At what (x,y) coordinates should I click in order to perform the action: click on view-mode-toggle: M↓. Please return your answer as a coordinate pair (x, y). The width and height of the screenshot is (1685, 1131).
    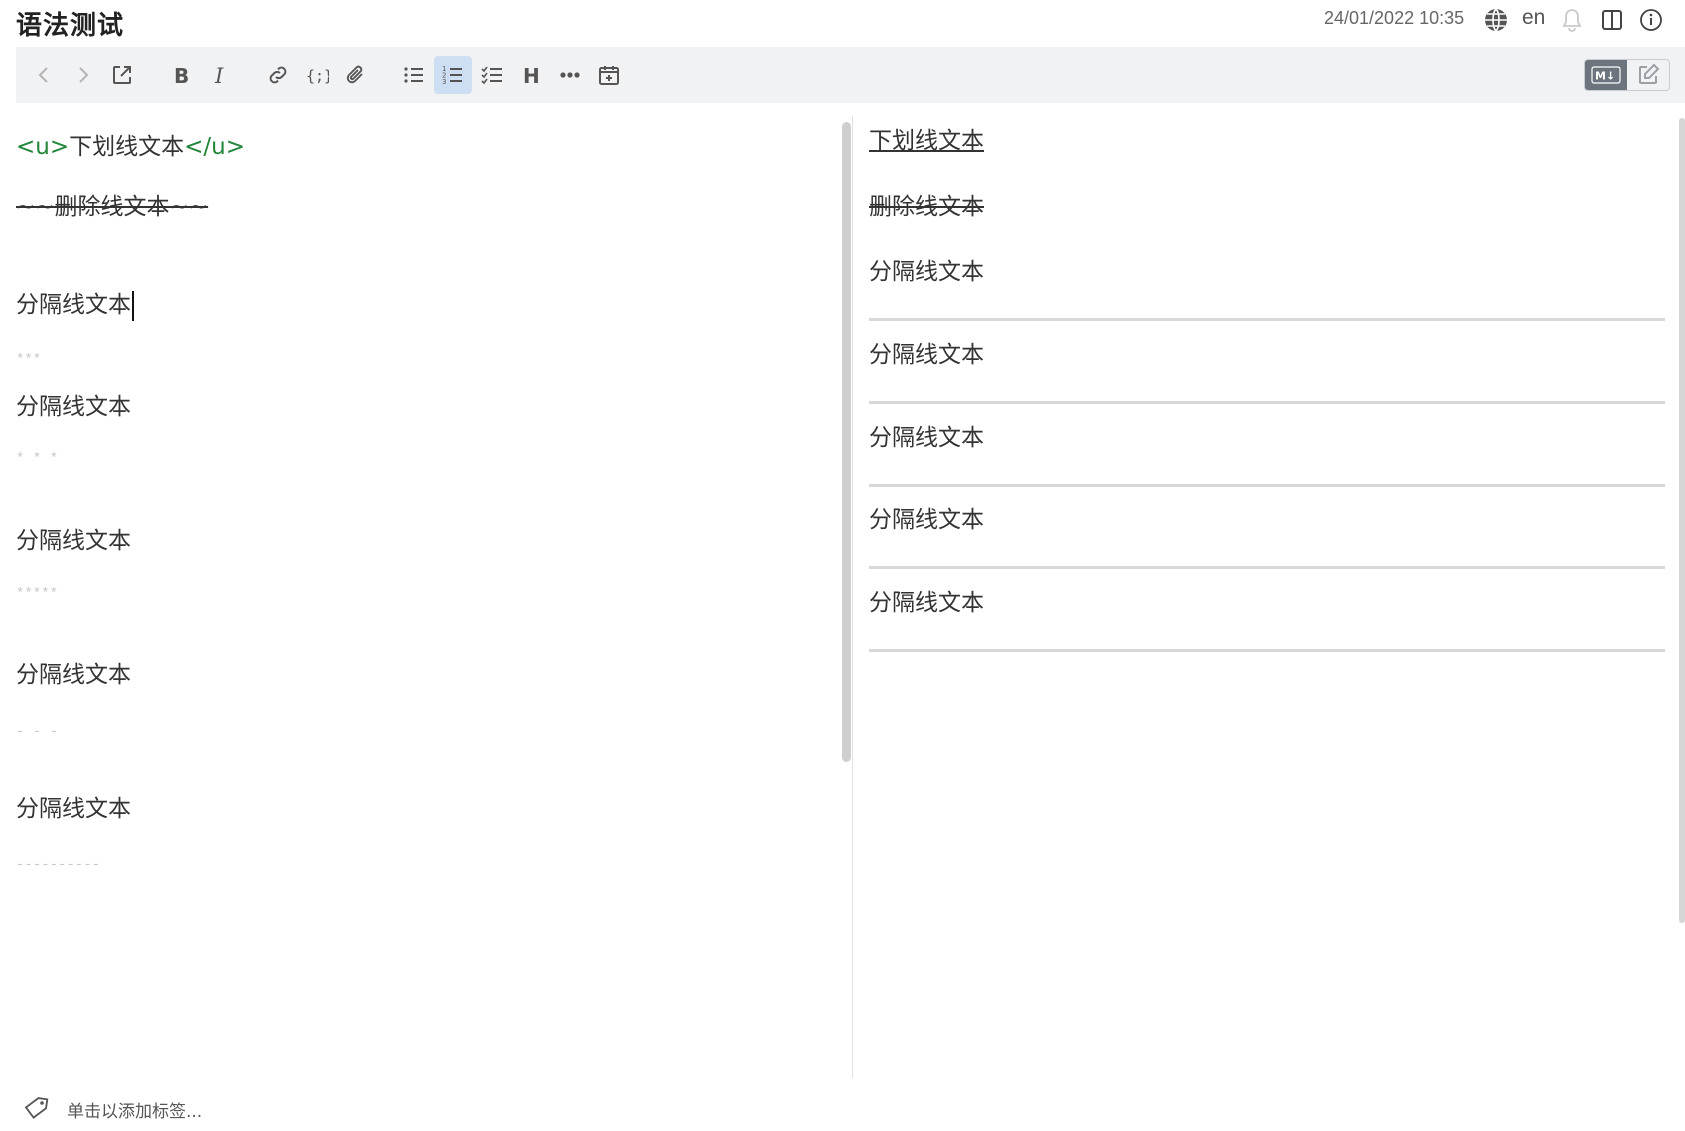
    Looking at the image, I should click on (1627, 75).